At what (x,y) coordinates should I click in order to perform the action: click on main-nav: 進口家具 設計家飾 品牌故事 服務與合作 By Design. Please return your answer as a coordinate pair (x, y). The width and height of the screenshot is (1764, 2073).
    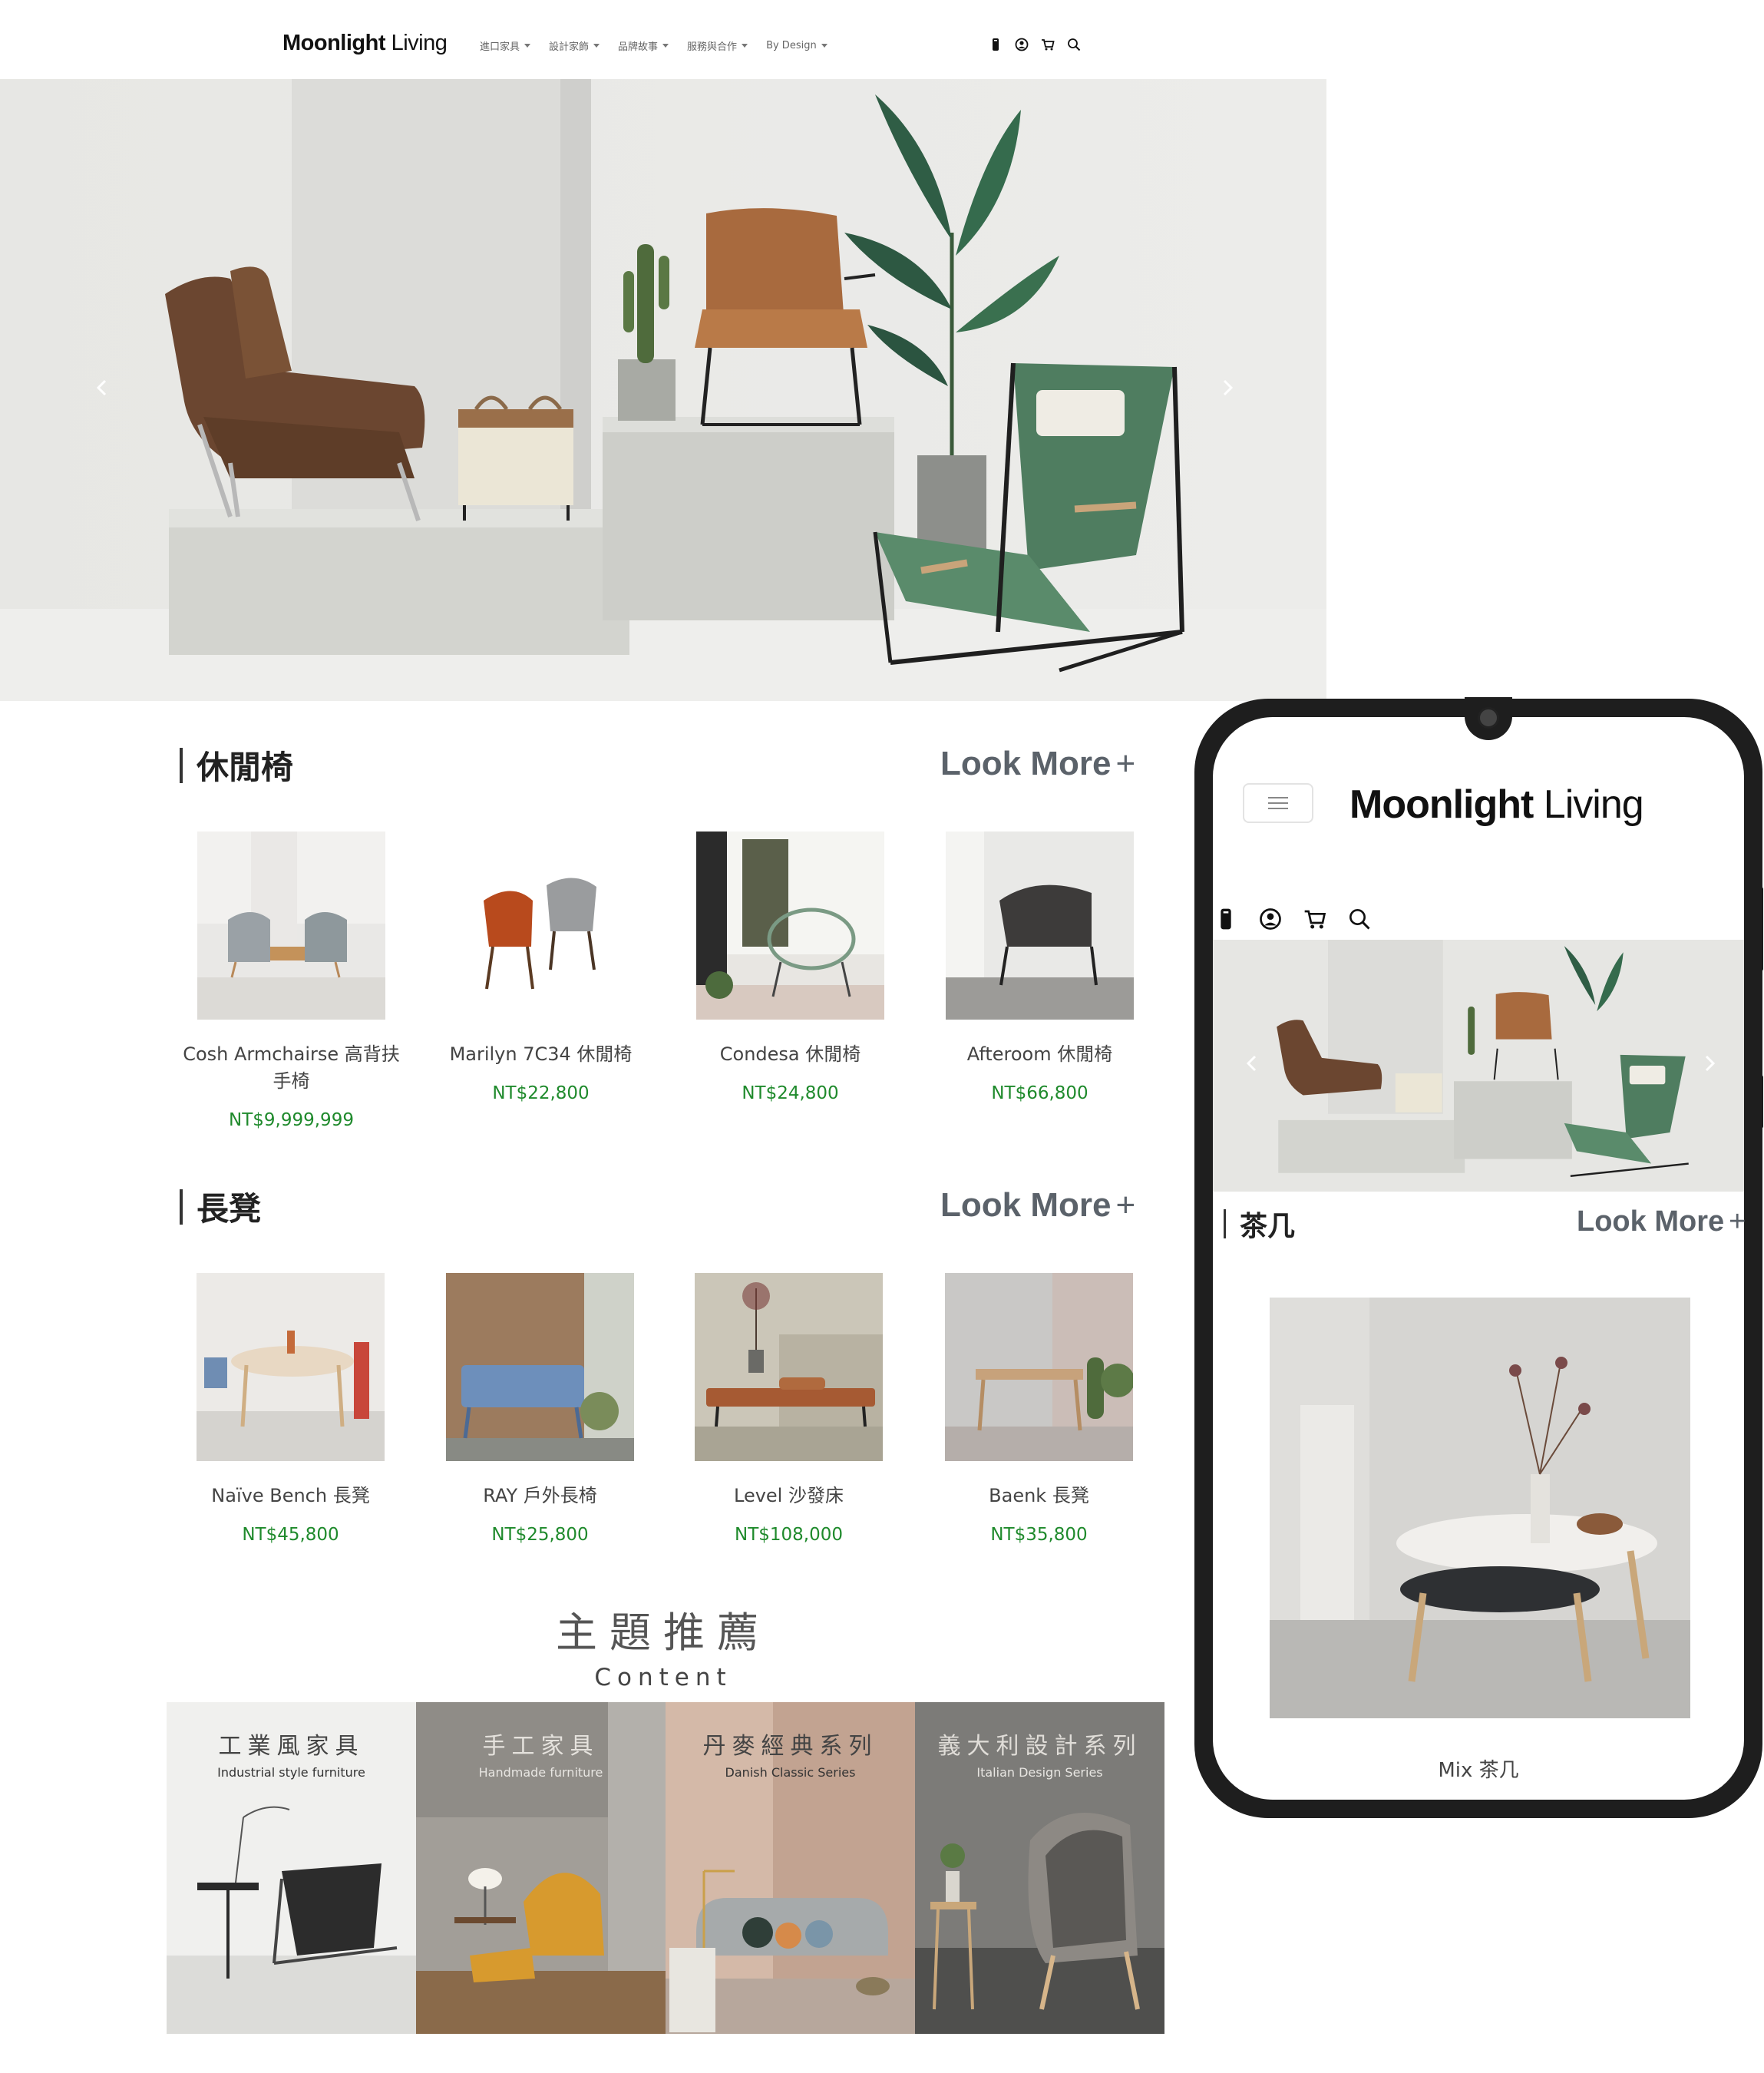
    Looking at the image, I should click on (653, 45).